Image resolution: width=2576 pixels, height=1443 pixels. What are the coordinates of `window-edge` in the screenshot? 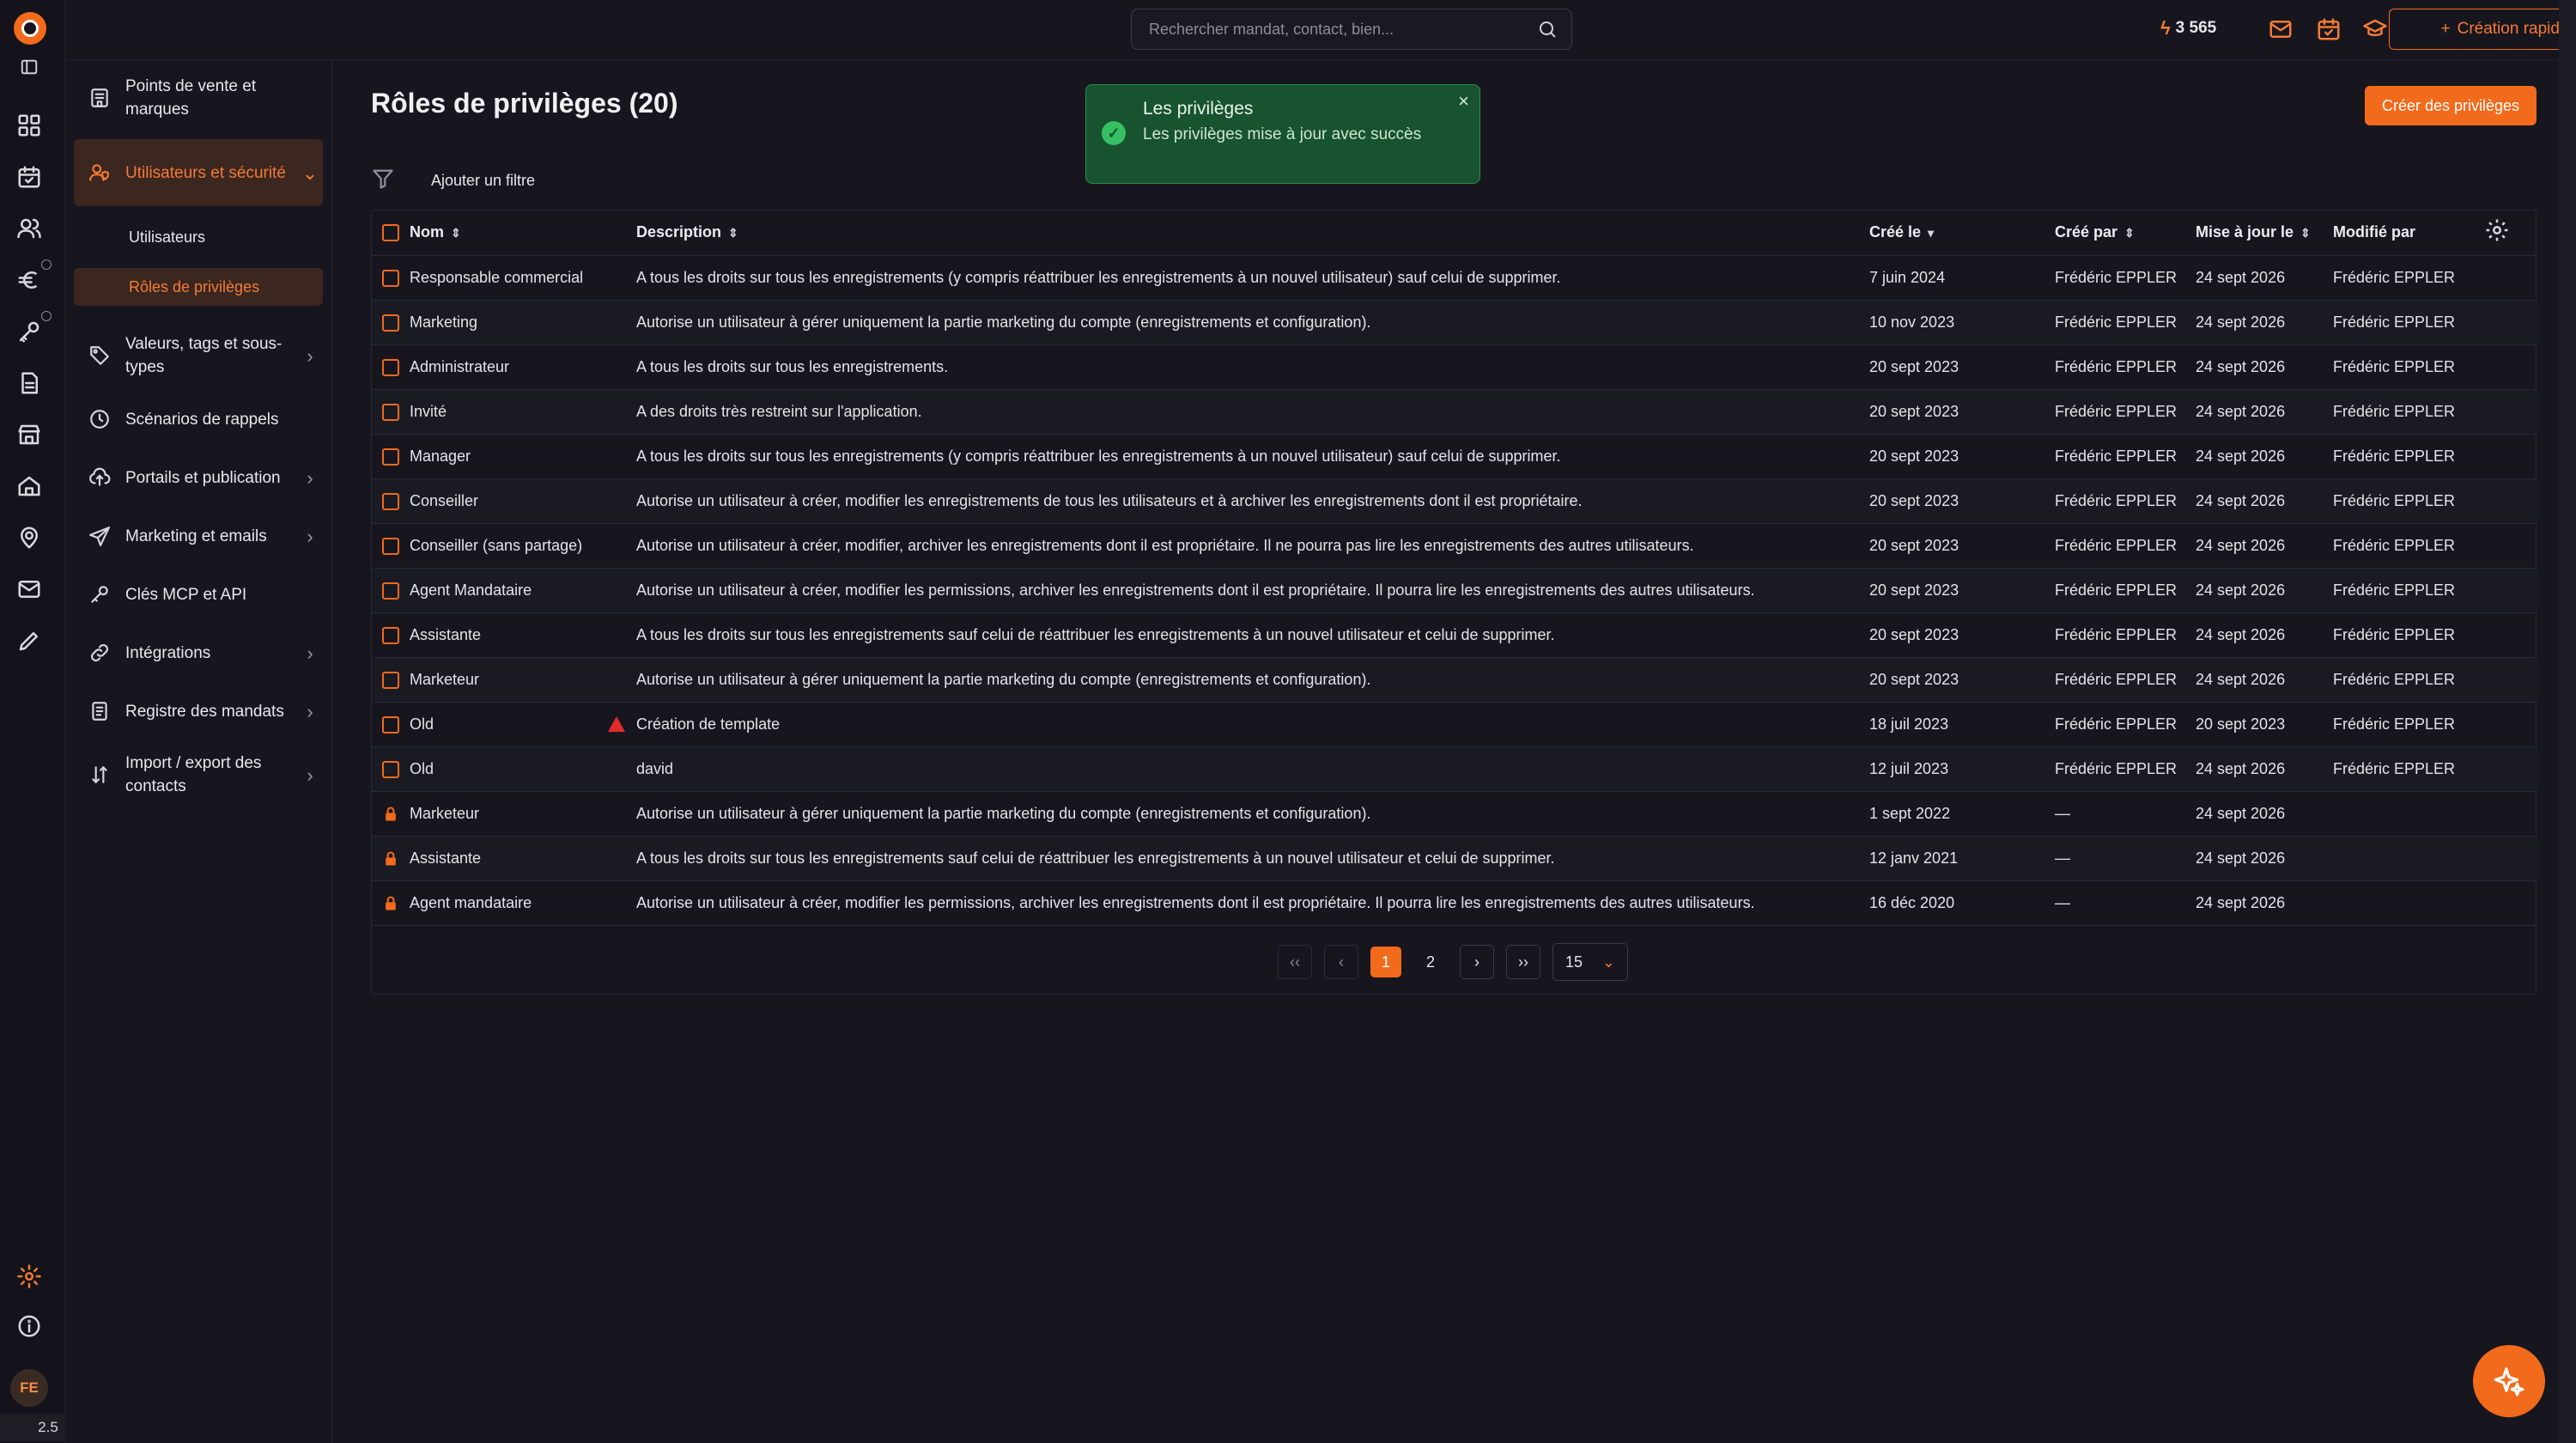 It's located at (2567, 721).